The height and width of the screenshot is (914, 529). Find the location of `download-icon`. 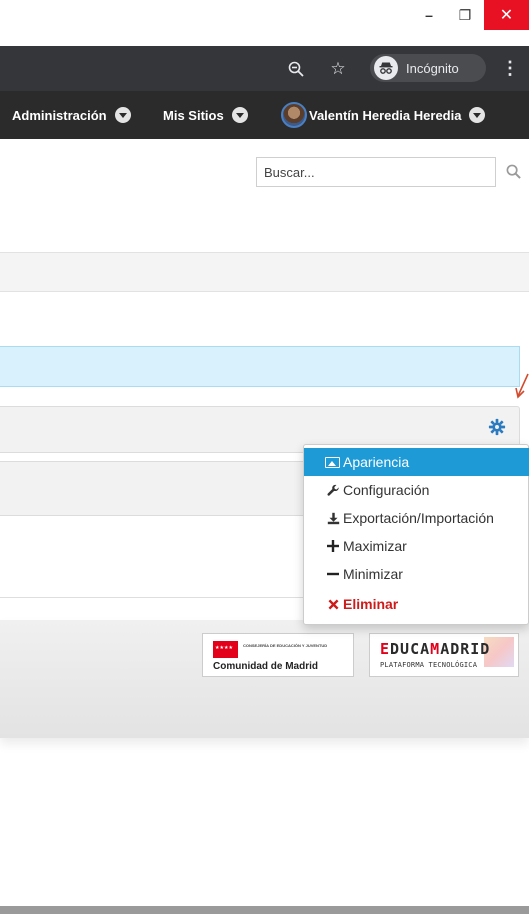

download-icon is located at coordinates (333, 518).